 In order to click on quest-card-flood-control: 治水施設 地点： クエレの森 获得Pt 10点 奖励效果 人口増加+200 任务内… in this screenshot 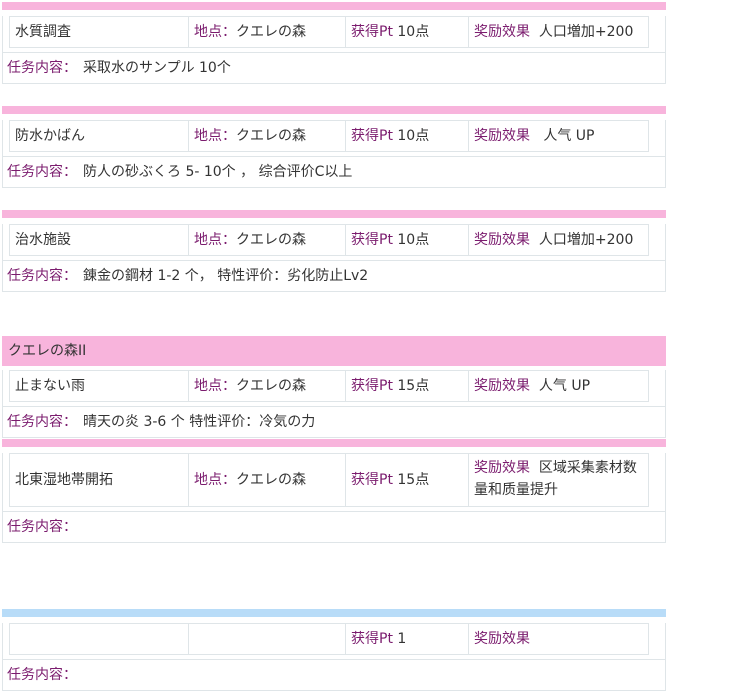, I will do `click(334, 251)`.